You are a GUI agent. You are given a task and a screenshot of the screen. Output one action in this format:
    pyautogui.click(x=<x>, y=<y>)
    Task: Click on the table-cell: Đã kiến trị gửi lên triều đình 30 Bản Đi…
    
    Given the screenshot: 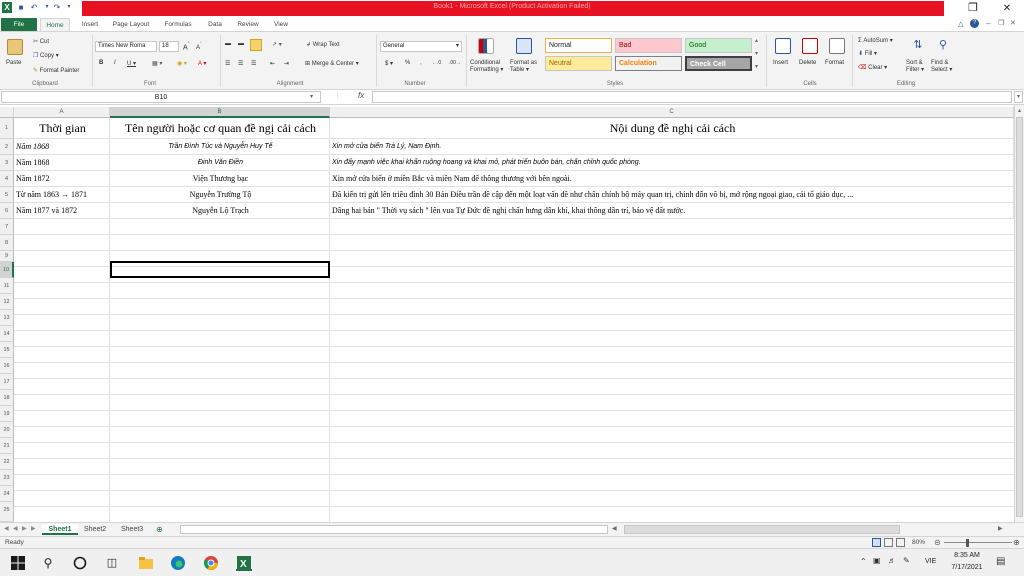 What is the action you would take?
    pyautogui.click(x=672, y=195)
    